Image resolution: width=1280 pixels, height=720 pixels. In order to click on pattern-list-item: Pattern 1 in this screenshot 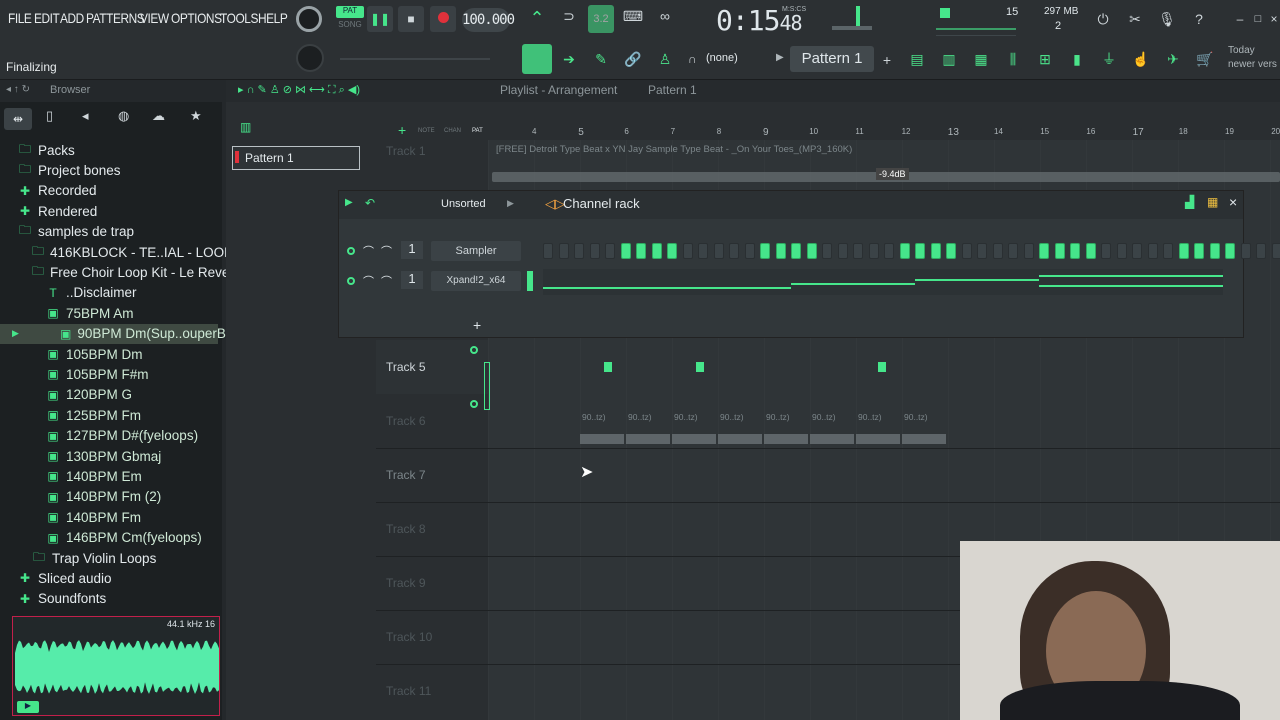, I will do `click(296, 158)`.